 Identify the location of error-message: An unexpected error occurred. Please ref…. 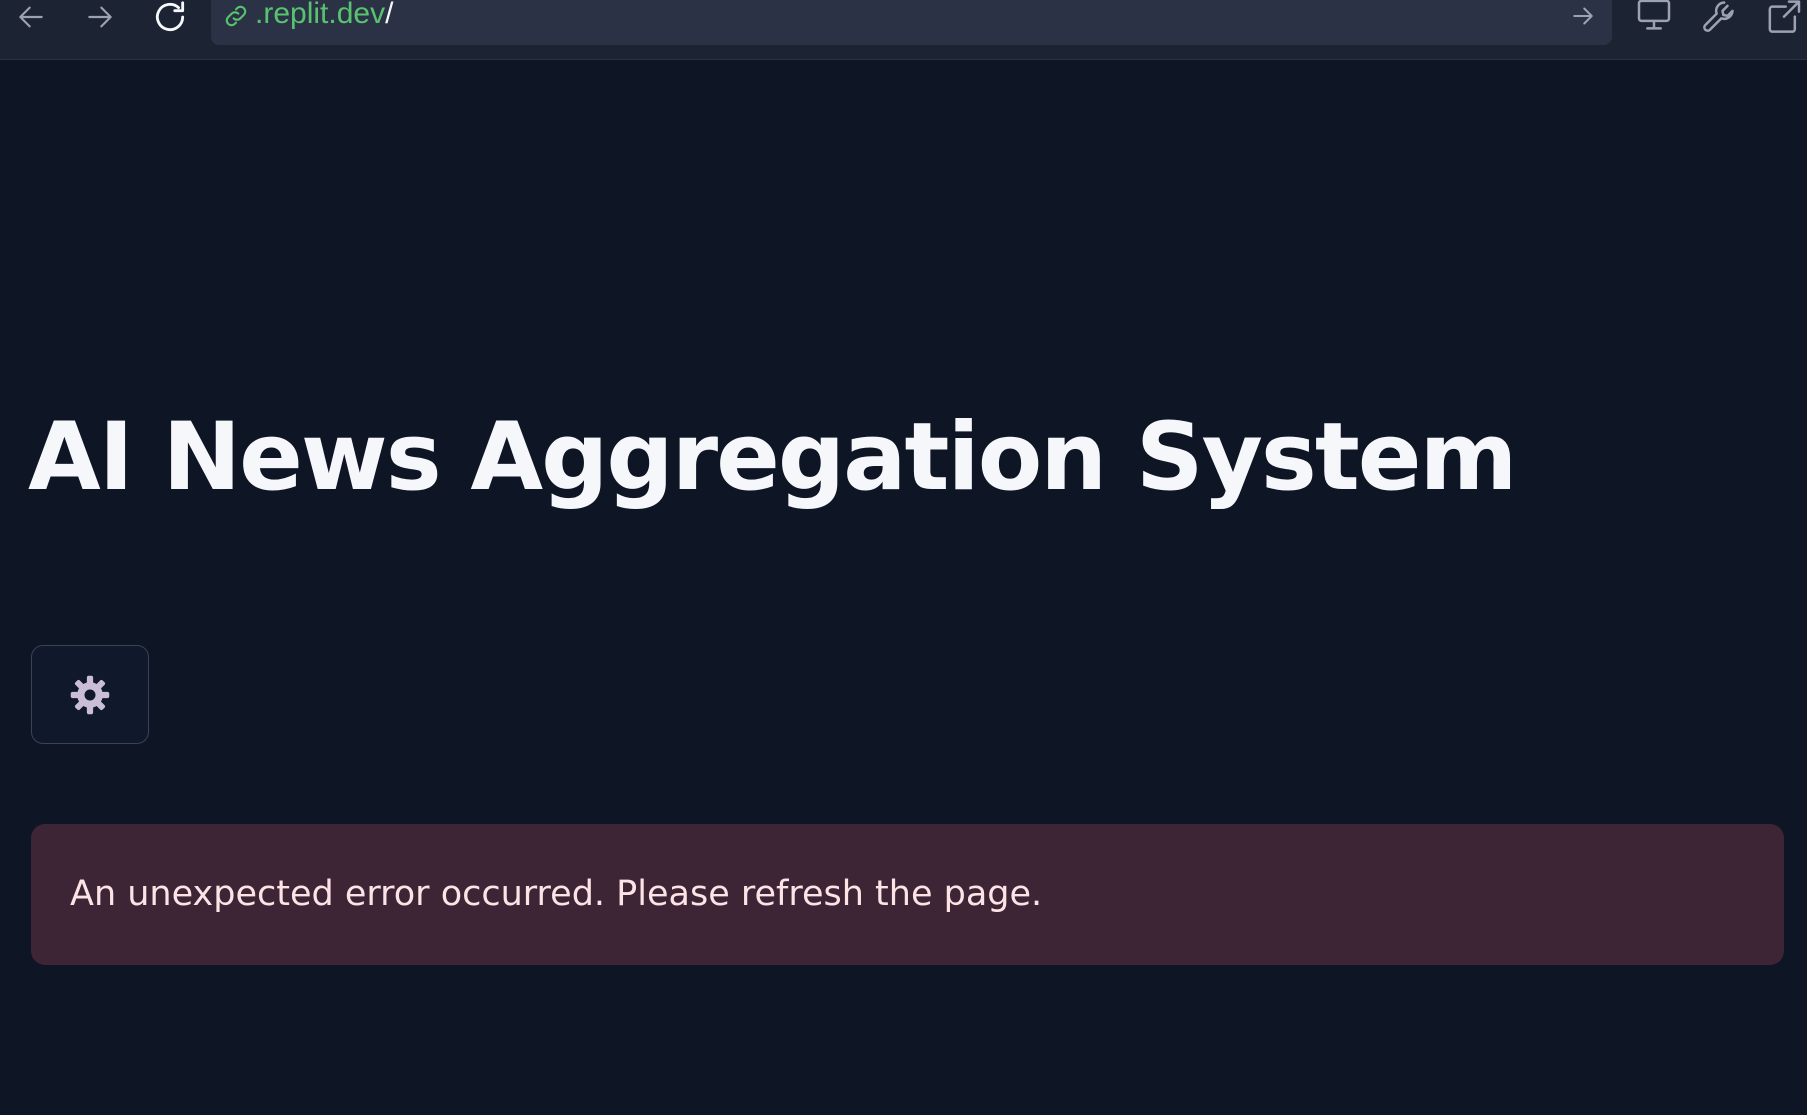
(556, 894).